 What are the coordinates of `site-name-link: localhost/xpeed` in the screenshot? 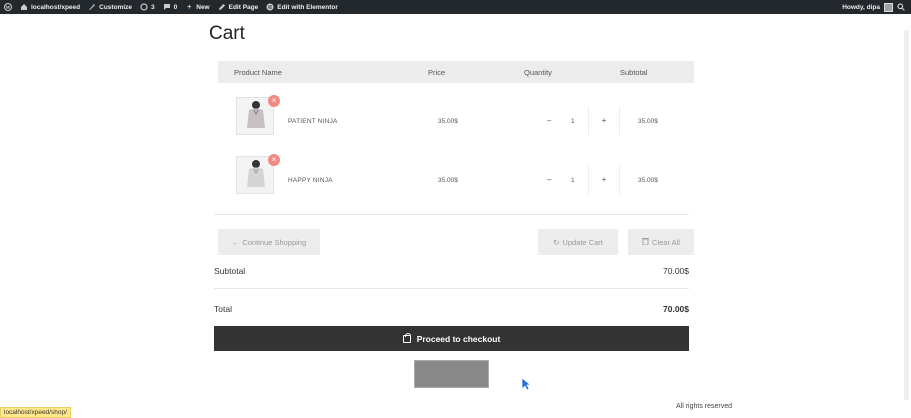 It's located at (50, 7).